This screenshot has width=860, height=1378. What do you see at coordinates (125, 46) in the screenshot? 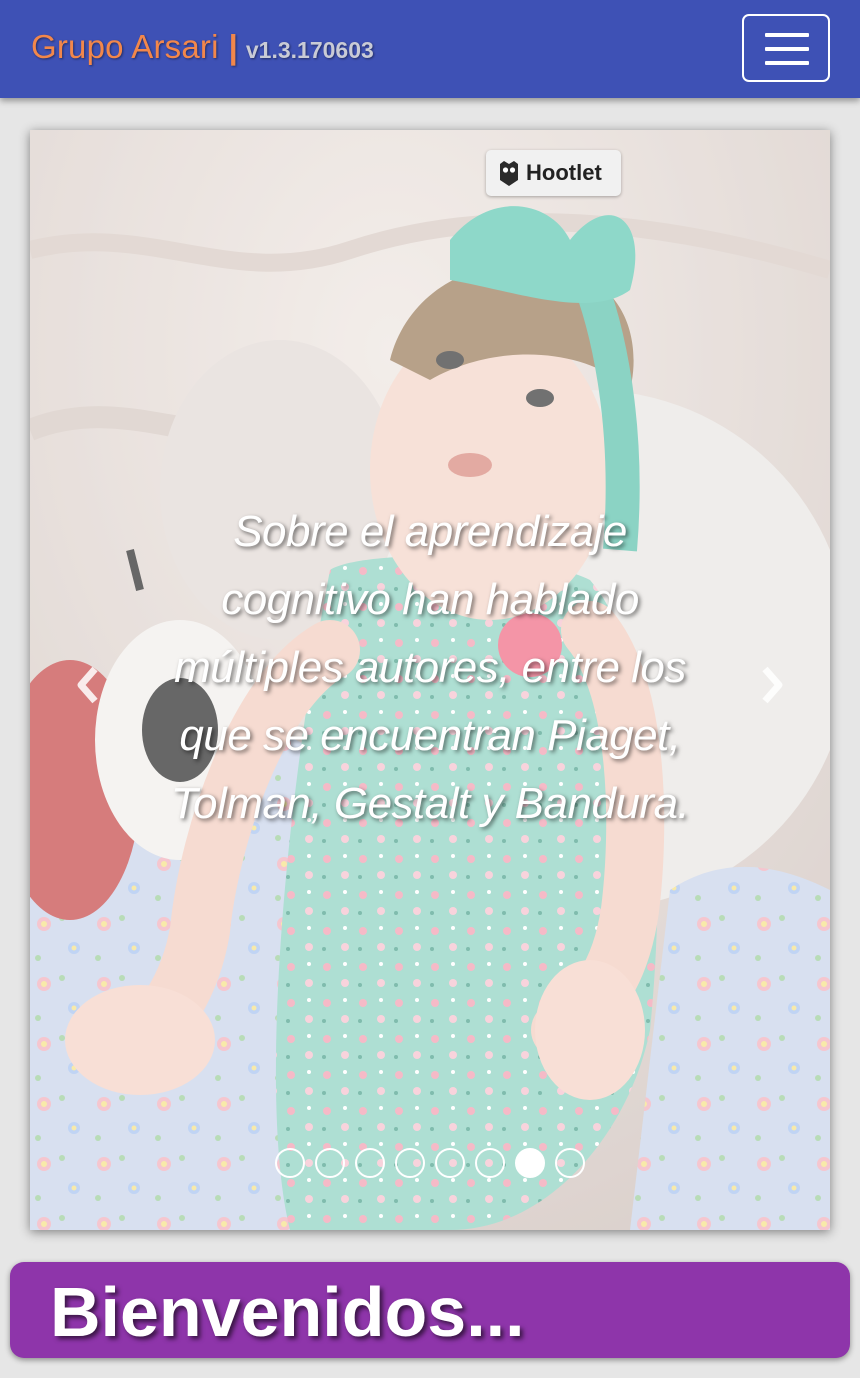
I see `brand-name: Grupo Arsari` at bounding box center [125, 46].